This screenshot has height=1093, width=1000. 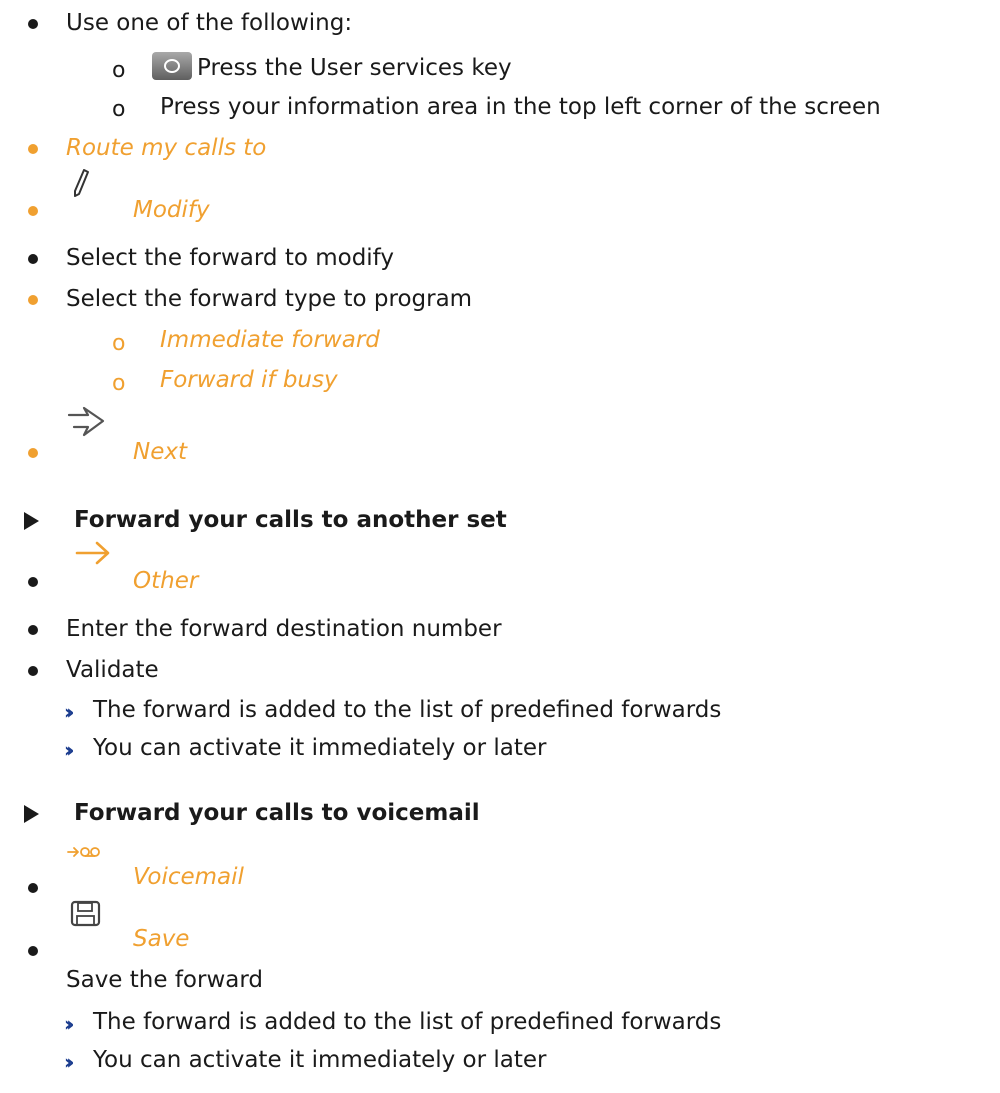 What do you see at coordinates (209, 23) in the screenshot?
I see `step-use-one: Use one of the following:` at bounding box center [209, 23].